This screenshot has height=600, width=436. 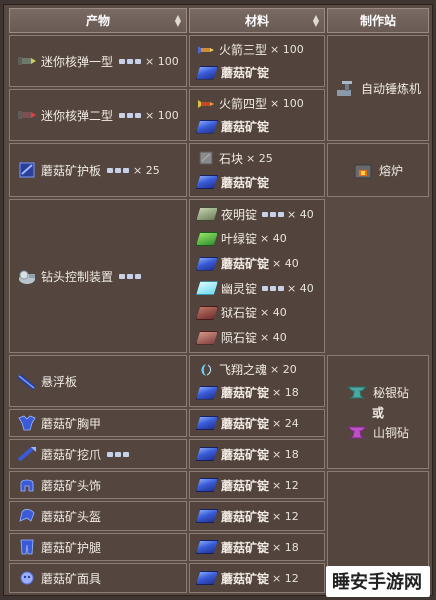 I want to click on product-name: 迷你核弹二型, so click(x=77, y=115).